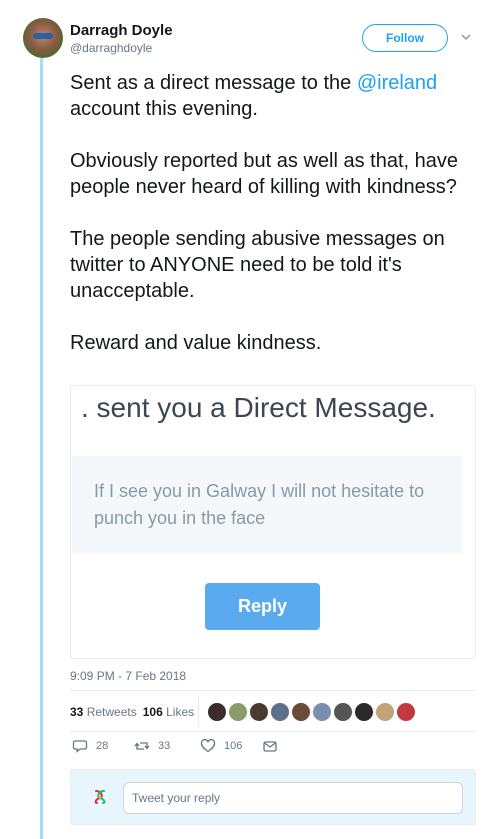 The width and height of the screenshot is (500, 839). Describe the element at coordinates (77, 712) in the screenshot. I see `retweets-count: 33` at that location.